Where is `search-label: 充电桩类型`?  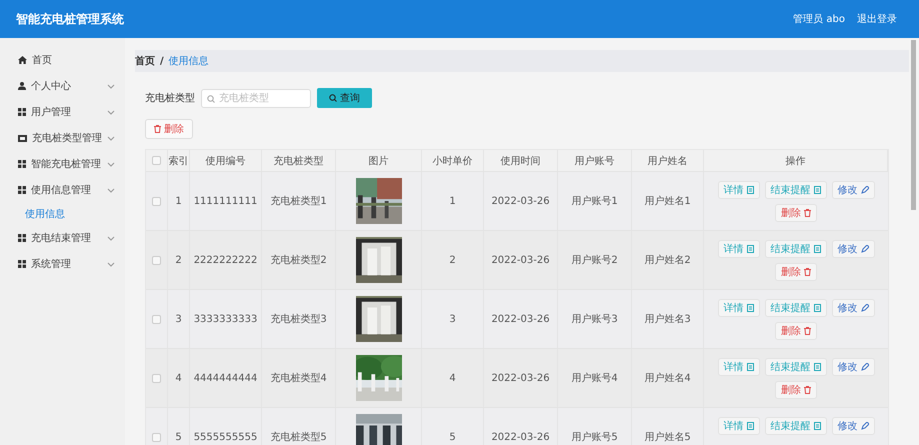 search-label: 充电桩类型 is located at coordinates (170, 98).